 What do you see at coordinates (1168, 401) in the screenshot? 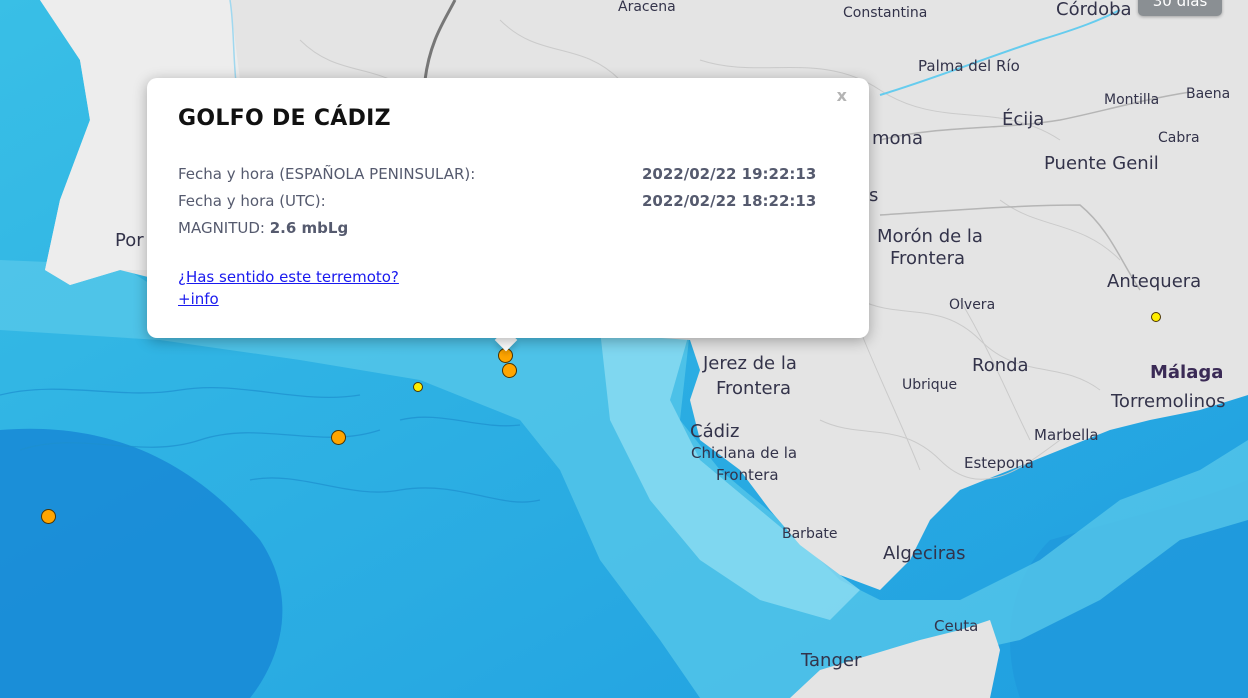
I see `place-label: Torremolinos` at bounding box center [1168, 401].